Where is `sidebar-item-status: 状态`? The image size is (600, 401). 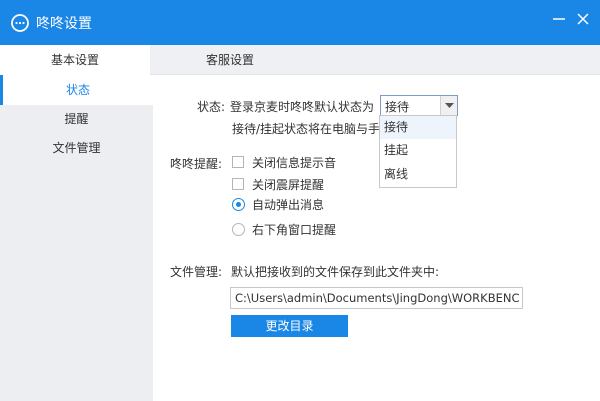
sidebar-item-status: 状态 is located at coordinates (76, 90).